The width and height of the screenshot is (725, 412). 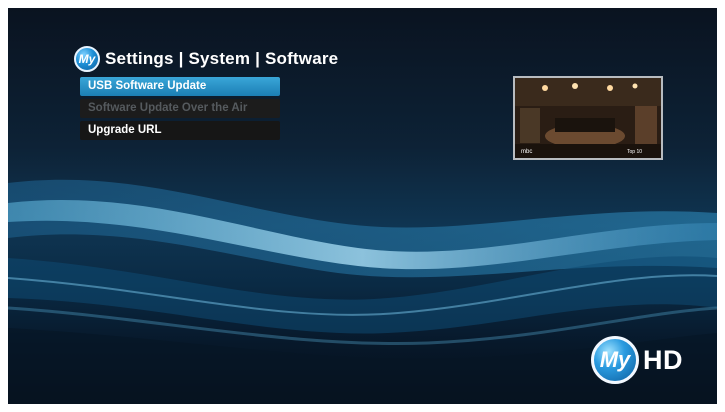 I want to click on myhd-logo-hd: HD, so click(x=663, y=359).